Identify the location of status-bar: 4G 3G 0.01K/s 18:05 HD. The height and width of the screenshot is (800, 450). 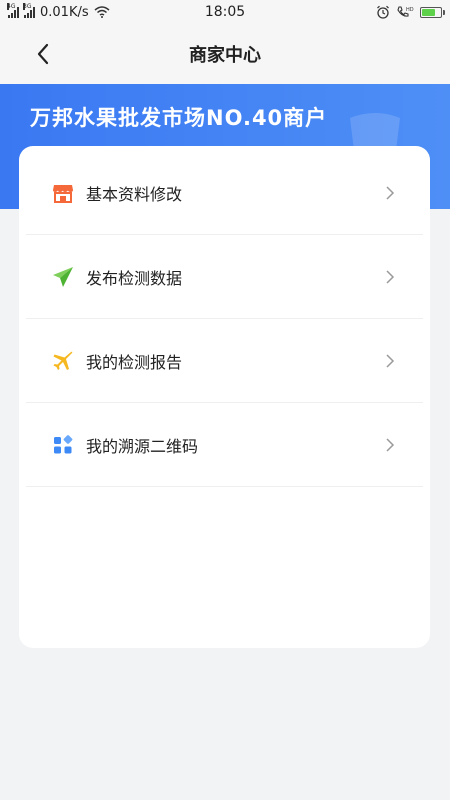
(225, 12).